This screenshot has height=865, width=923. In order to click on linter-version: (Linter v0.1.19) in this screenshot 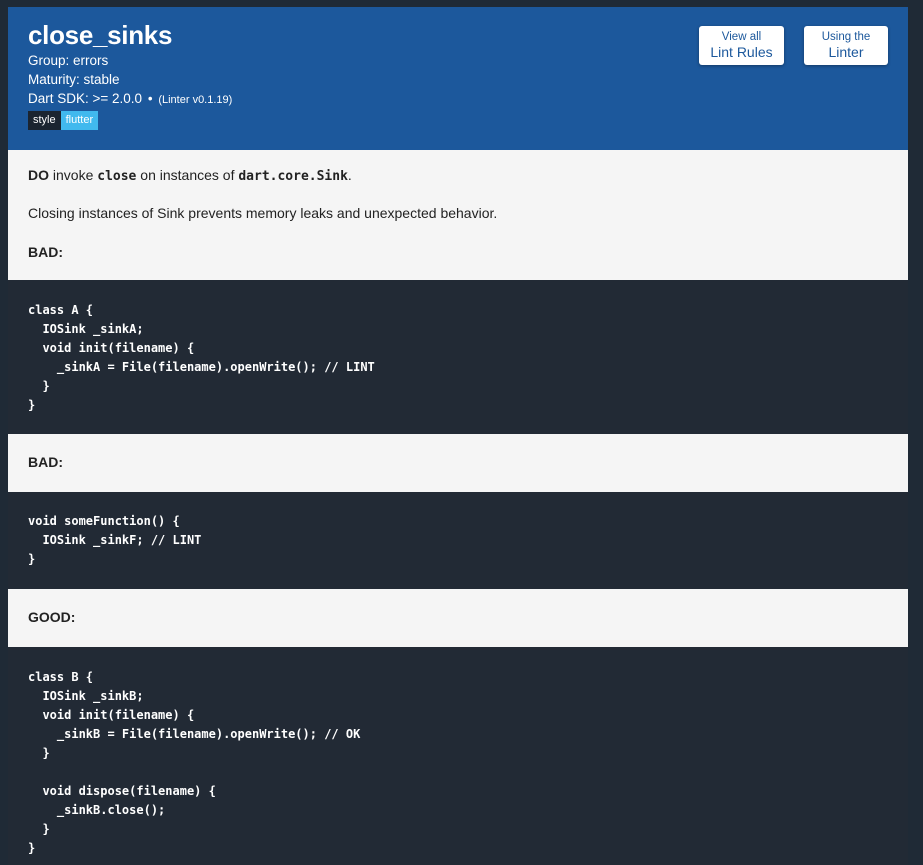, I will do `click(195, 100)`.